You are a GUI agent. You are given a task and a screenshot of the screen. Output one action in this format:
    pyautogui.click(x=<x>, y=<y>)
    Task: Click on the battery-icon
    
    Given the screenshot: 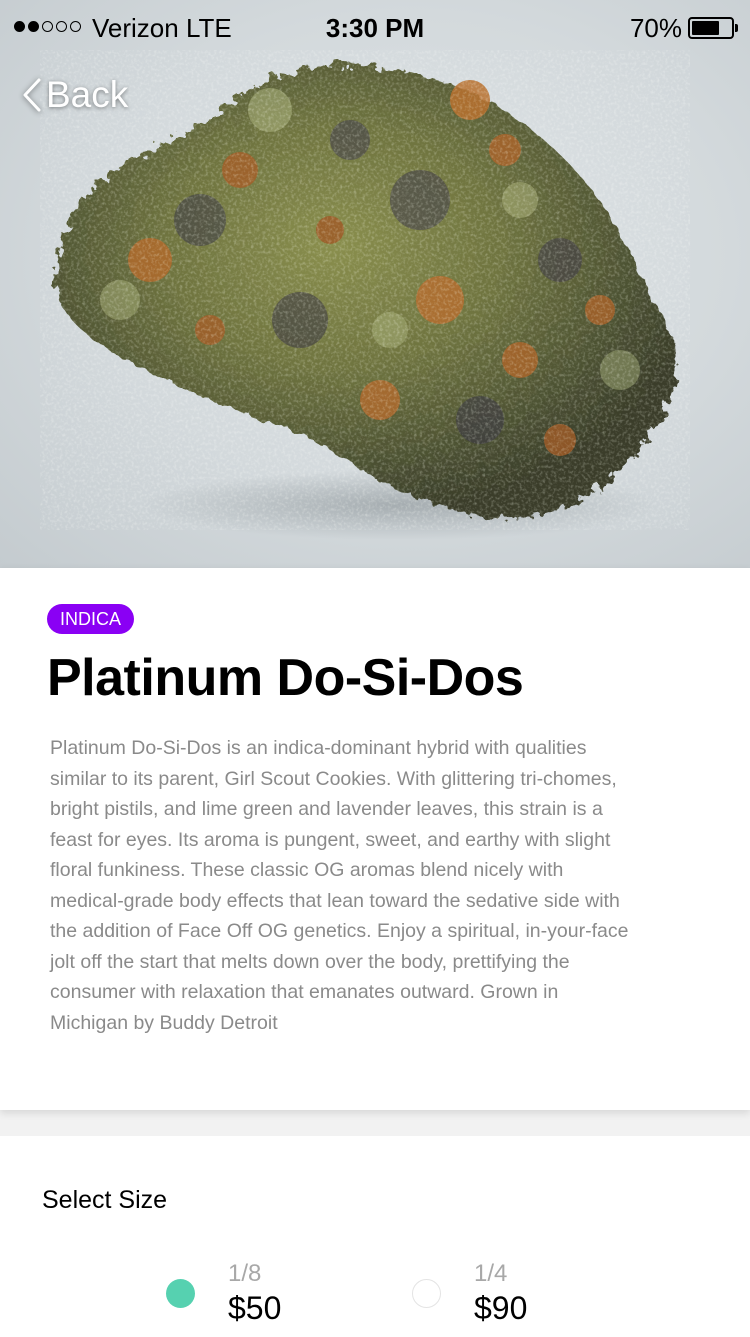 What is the action you would take?
    pyautogui.click(x=713, y=28)
    